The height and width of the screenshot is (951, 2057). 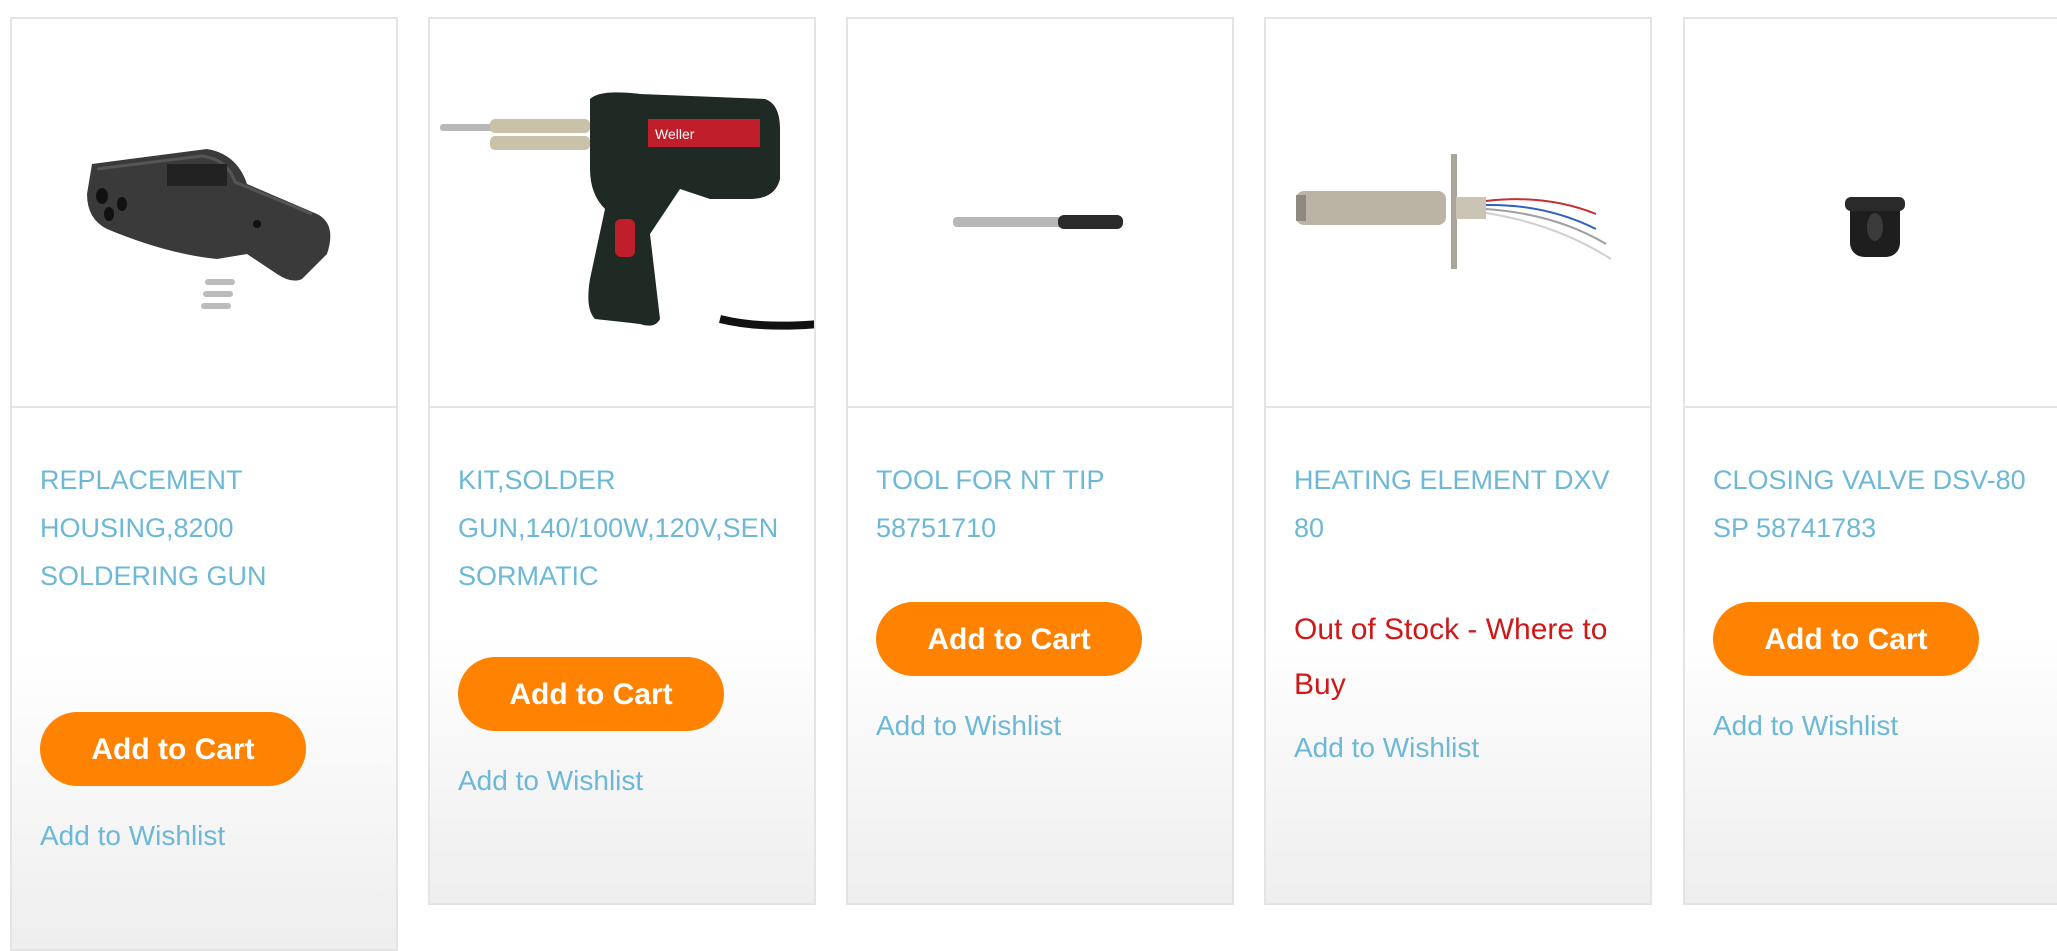 I want to click on housing-image, so click(x=205, y=213).